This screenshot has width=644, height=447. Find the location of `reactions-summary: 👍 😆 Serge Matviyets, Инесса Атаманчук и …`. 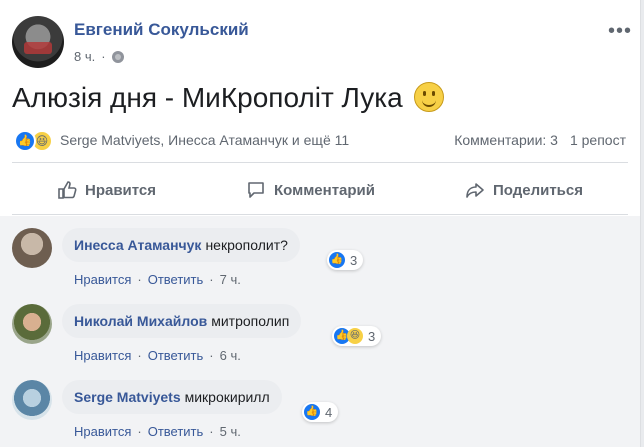

reactions-summary: 👍 😆 Serge Matviyets, Инесса Атаманчук и … is located at coordinates (322, 140).